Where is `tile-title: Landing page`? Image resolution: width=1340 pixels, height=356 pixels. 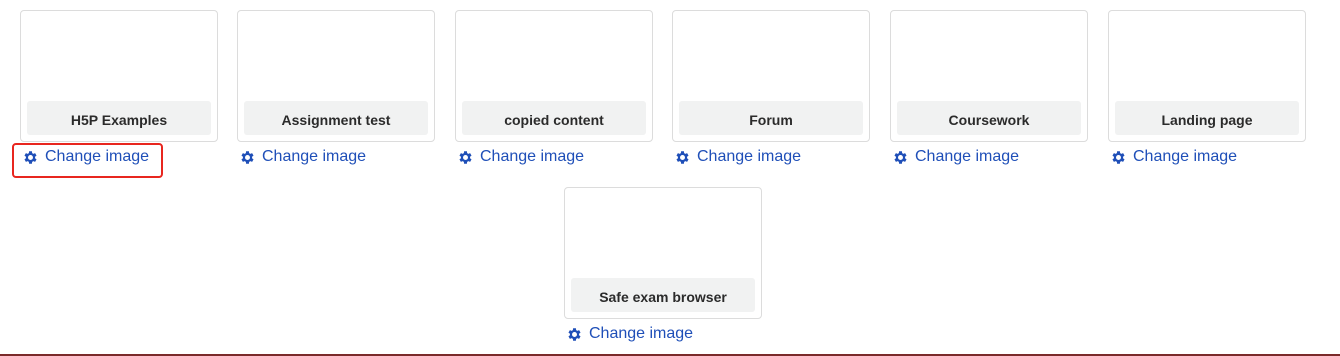 tile-title: Landing page is located at coordinates (1207, 118).